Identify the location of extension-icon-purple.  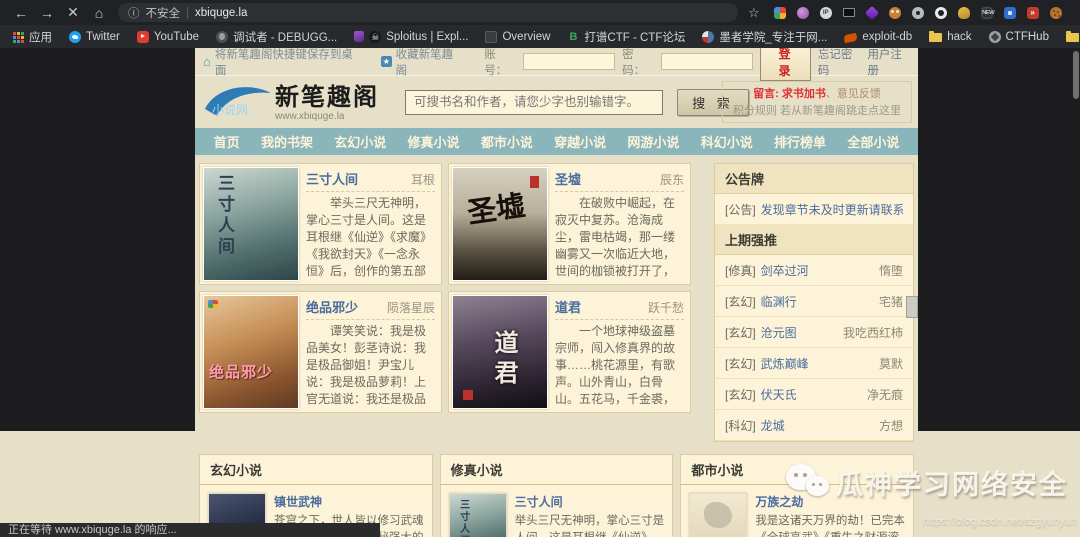
(802, 12).